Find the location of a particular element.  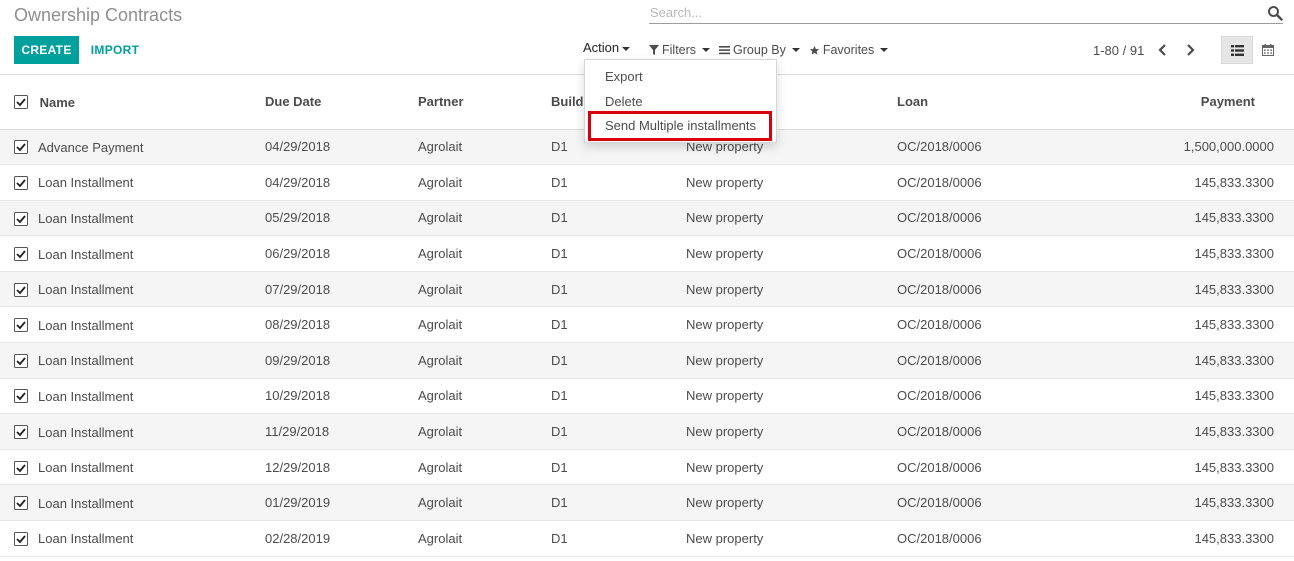

filters-toggle: Filters is located at coordinates (680, 50).